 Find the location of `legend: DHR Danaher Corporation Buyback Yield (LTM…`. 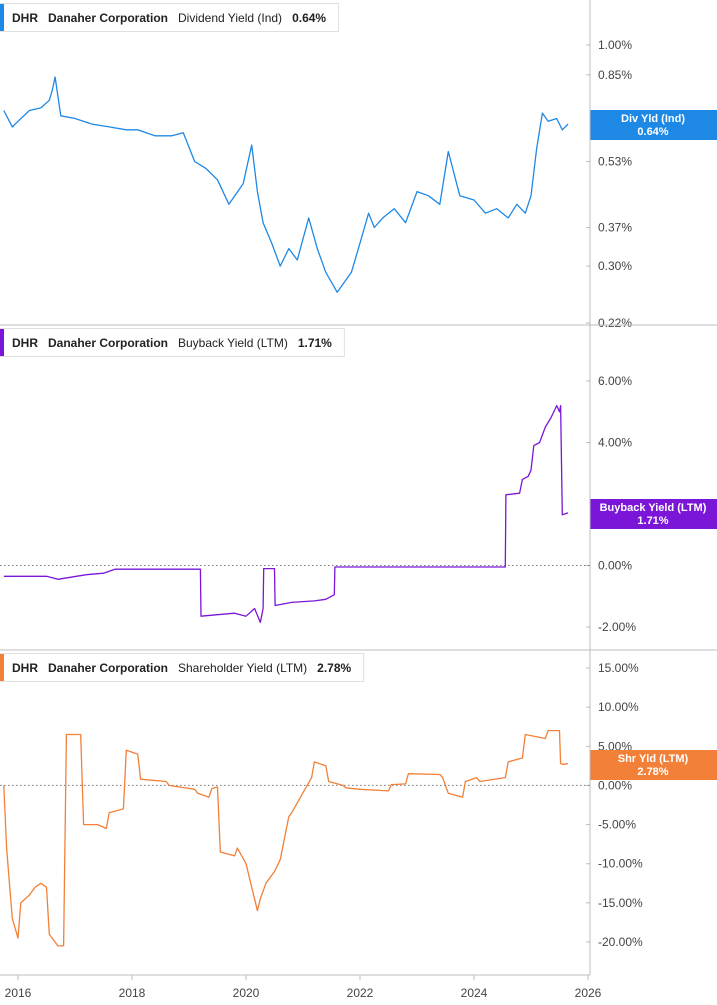

legend: DHR Danaher Corporation Buyback Yield (LTM… is located at coordinates (172, 342).